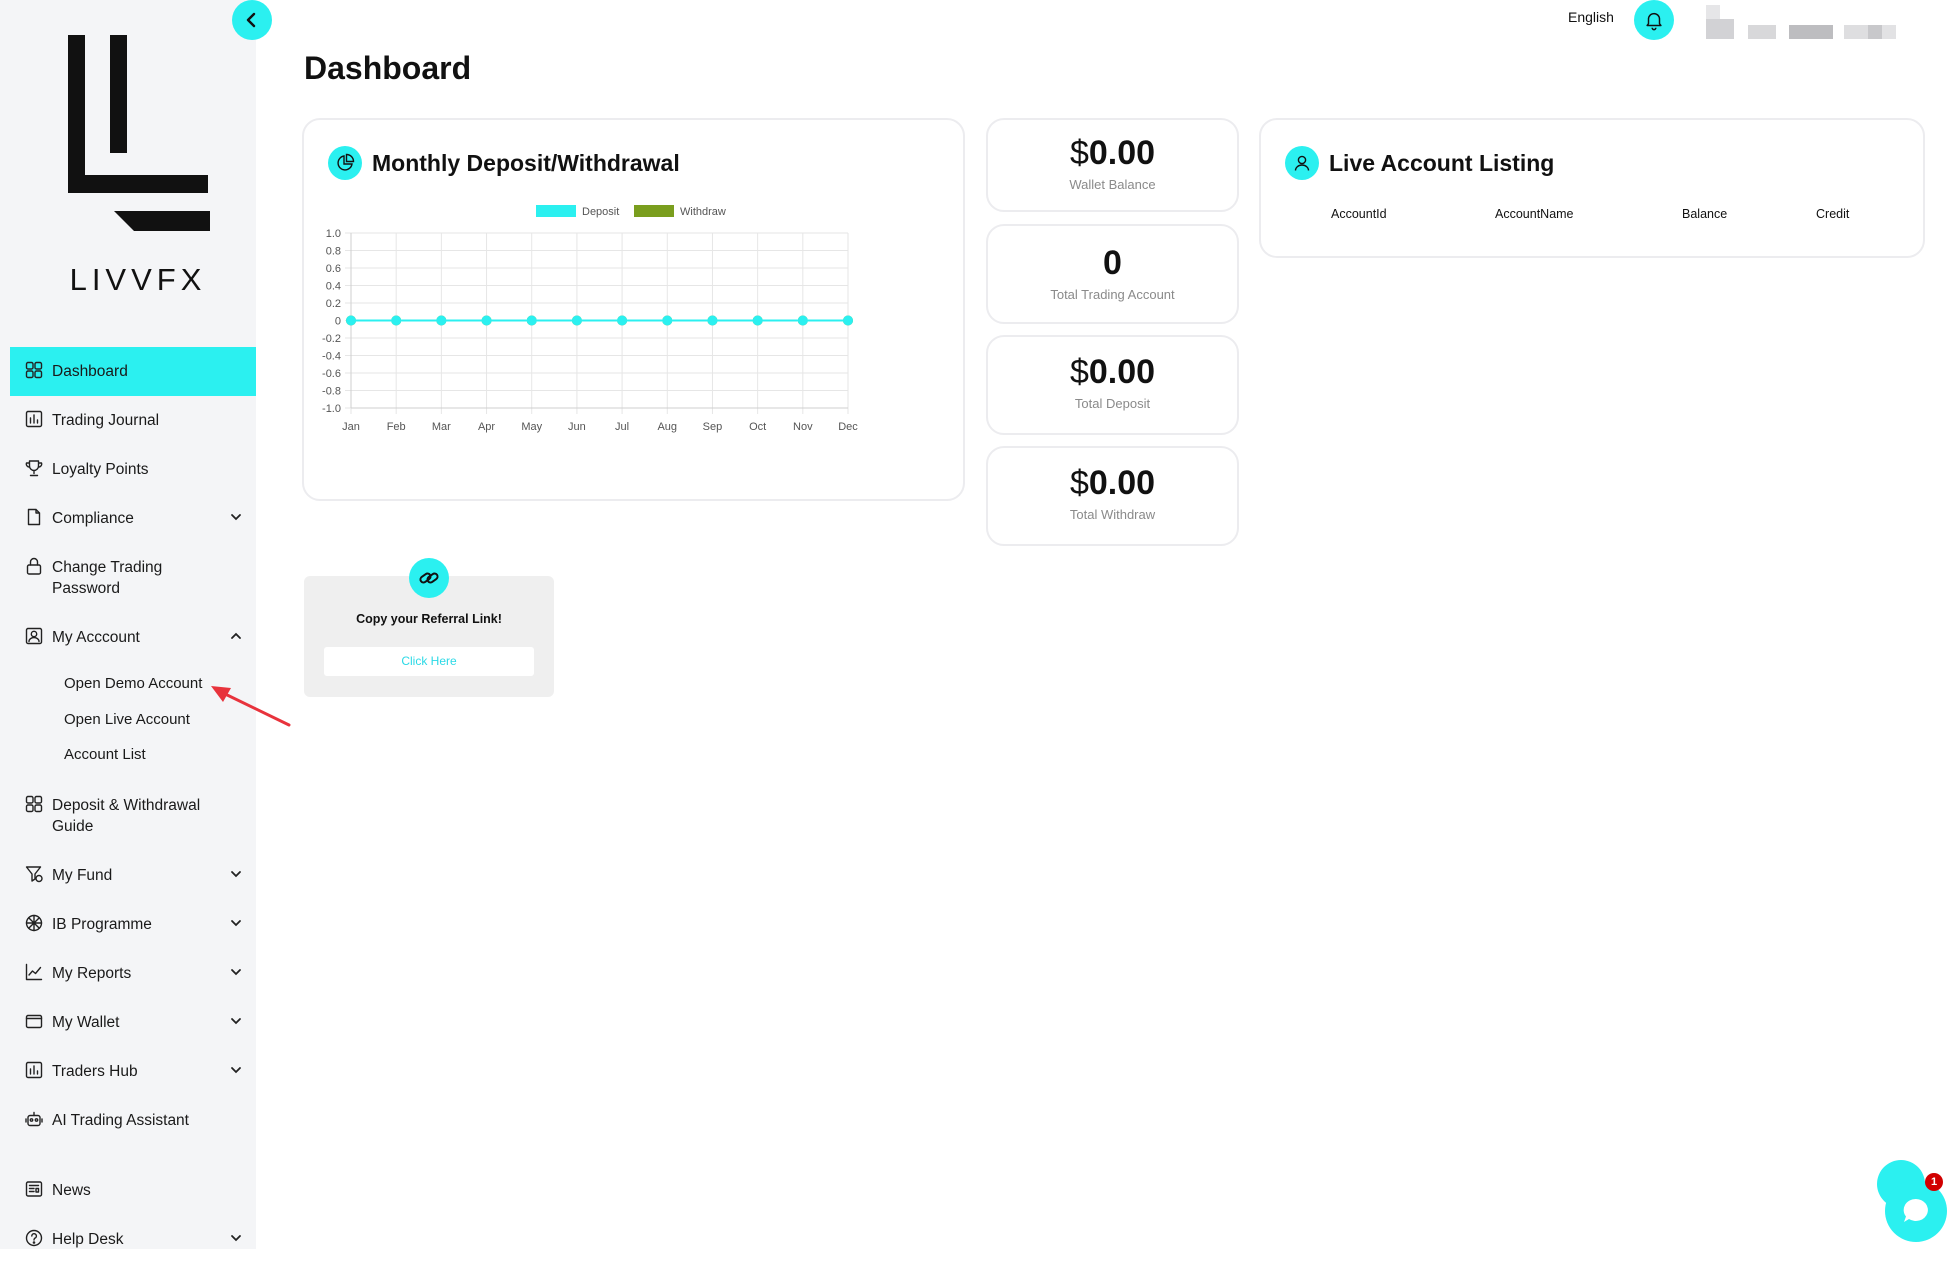 The image size is (1957, 1264). I want to click on sidebar-item-label: Dashboard, so click(90, 371).